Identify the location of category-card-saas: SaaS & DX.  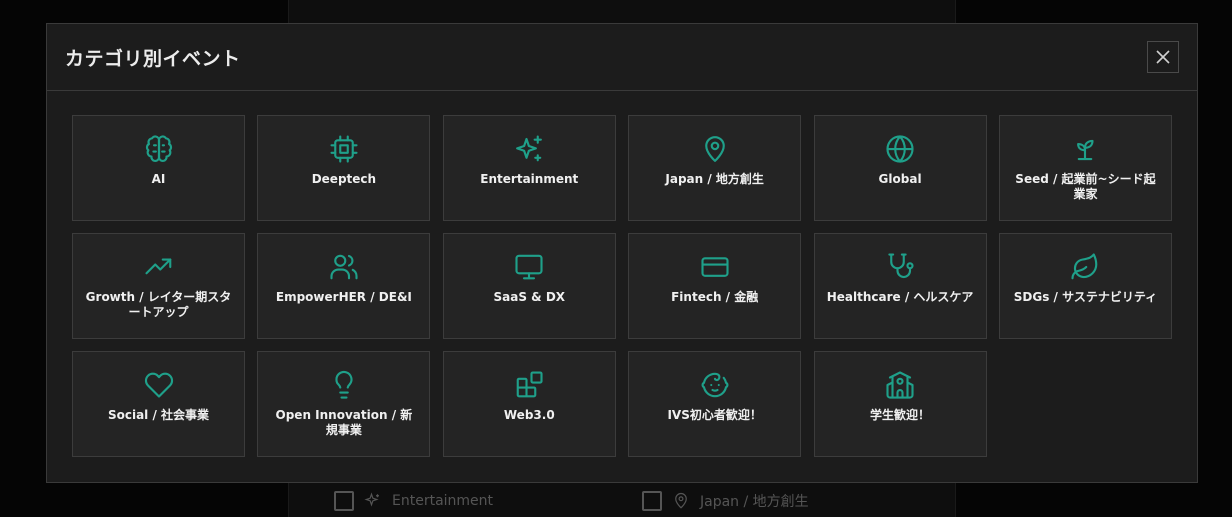
(529, 286).